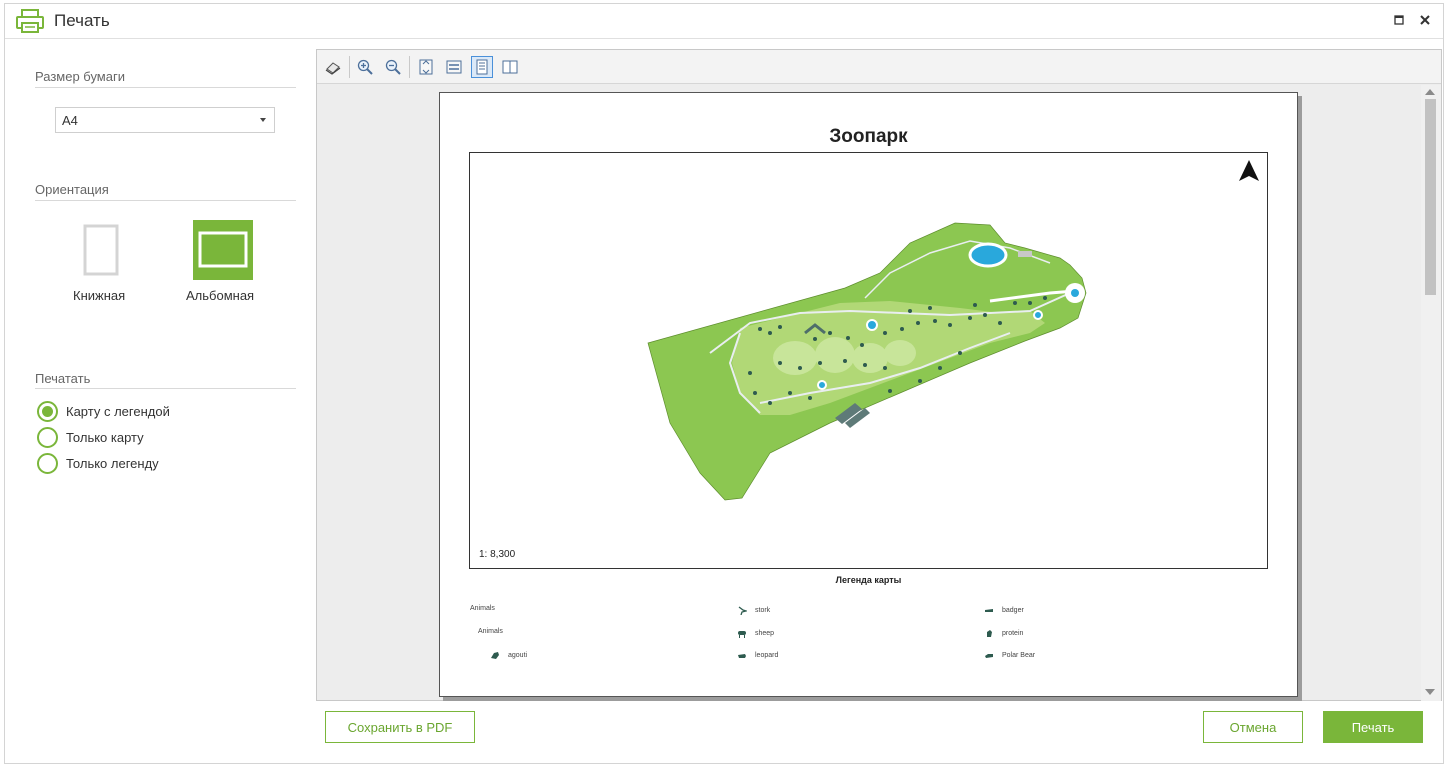 The height and width of the screenshot is (768, 1449). What do you see at coordinates (112, 463) in the screenshot?
I see `radio-label: Только легенду` at bounding box center [112, 463].